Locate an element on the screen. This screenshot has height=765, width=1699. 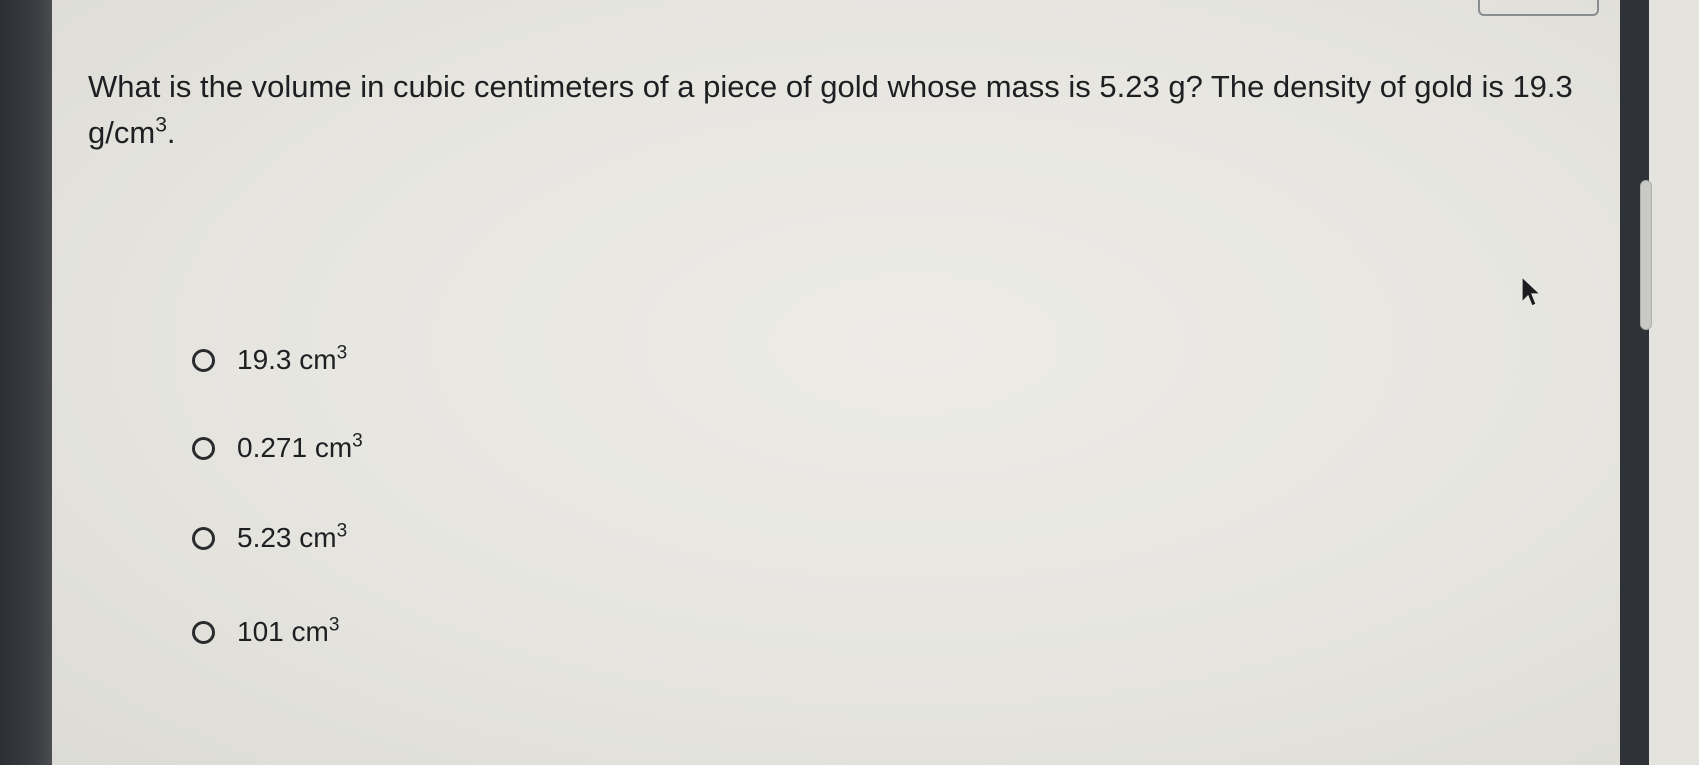
answer-option: 5.23 cm3 is located at coordinates (269, 538).